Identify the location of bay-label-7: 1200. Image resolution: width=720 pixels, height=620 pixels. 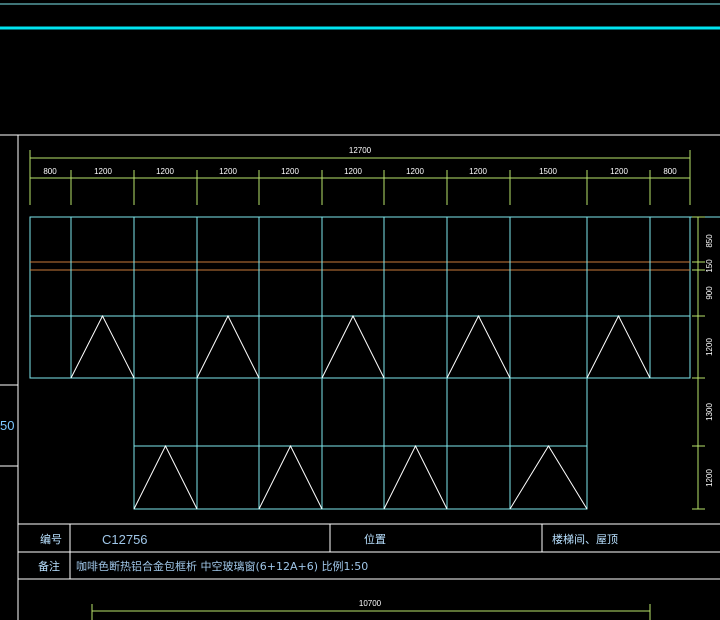
(415, 171).